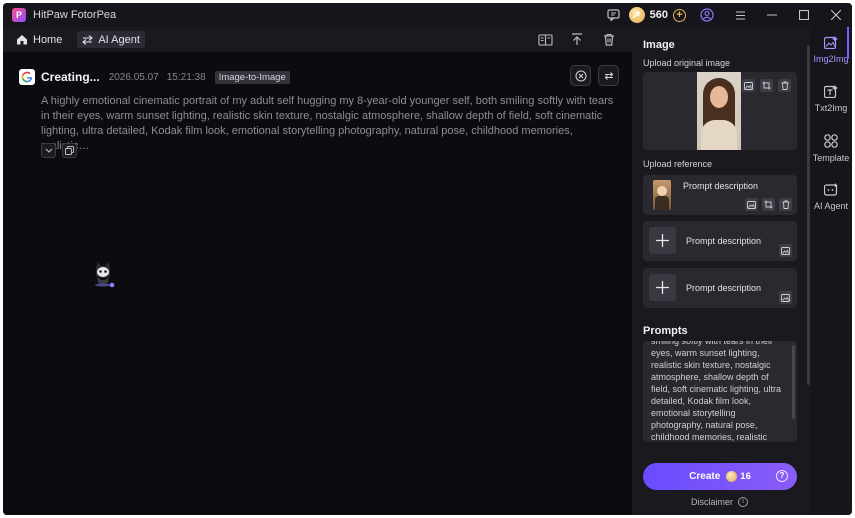 The width and height of the screenshot is (855, 518). What do you see at coordinates (831, 271) in the screenshot?
I see `mode-sidebar: Img2Img Txt2Img Template AI Agent` at bounding box center [831, 271].